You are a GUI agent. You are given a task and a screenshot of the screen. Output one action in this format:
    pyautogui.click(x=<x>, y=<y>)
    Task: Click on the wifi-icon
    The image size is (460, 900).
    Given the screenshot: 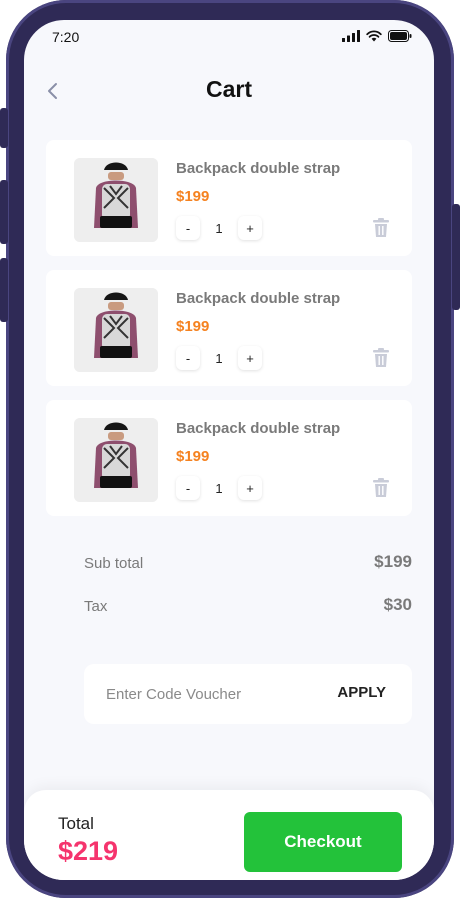 What is the action you would take?
    pyautogui.click(x=374, y=36)
    